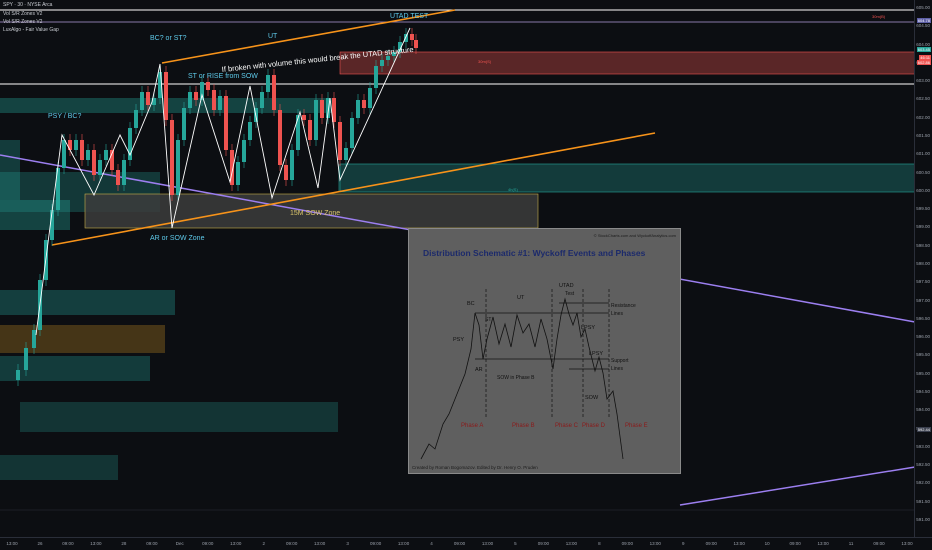  Describe the element at coordinates (594, 426) in the screenshot. I see `label-phase-d: Phase D` at that location.